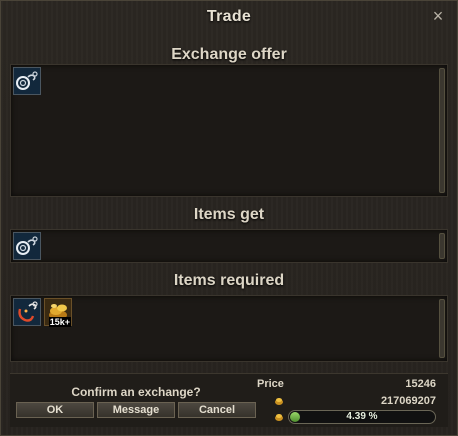  Describe the element at coordinates (408, 401) in the screenshot. I see `money-value: 217069207` at that location.